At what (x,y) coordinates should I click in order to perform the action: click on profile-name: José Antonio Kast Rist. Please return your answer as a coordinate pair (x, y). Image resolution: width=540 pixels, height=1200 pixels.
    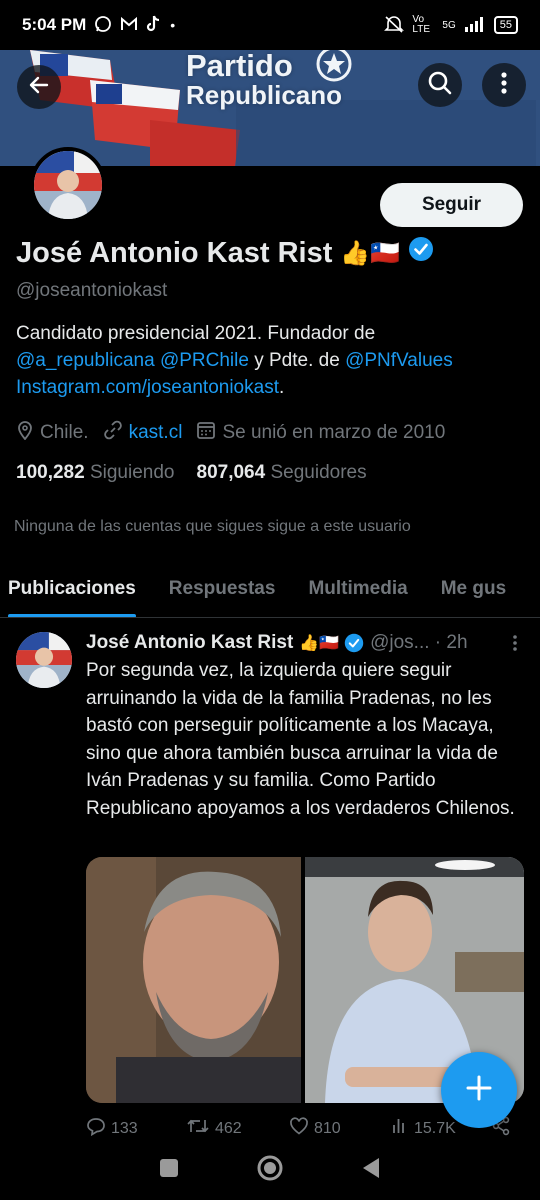
    Looking at the image, I should click on (174, 252).